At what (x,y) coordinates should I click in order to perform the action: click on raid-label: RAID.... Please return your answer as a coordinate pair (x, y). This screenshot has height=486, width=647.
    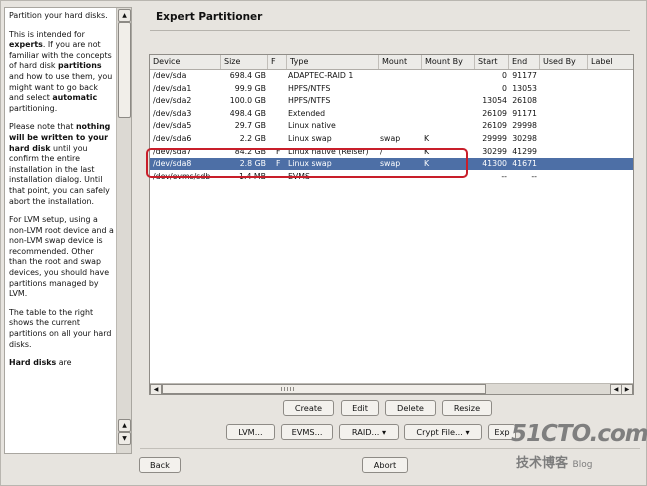
    Looking at the image, I should click on (365, 432).